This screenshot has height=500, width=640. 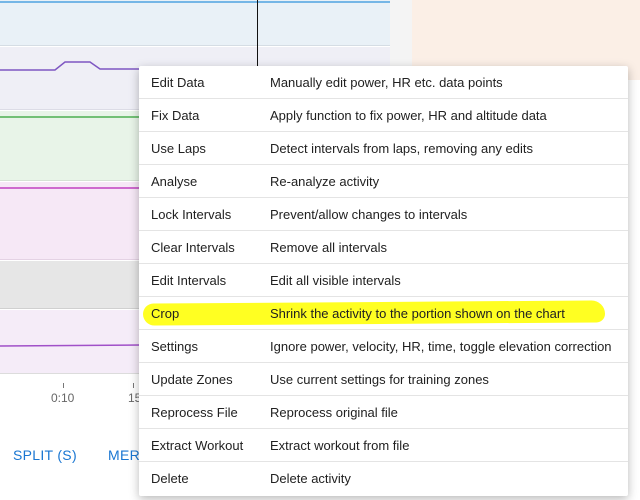 What do you see at coordinates (124, 455) in the screenshot?
I see `merge-button: MER` at bounding box center [124, 455].